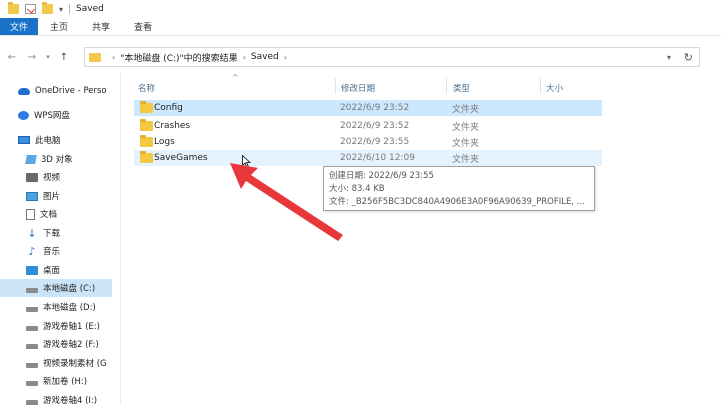 This screenshot has width=721, height=405. I want to click on sidebar-item-music: ♪ 音乐, so click(56, 251).